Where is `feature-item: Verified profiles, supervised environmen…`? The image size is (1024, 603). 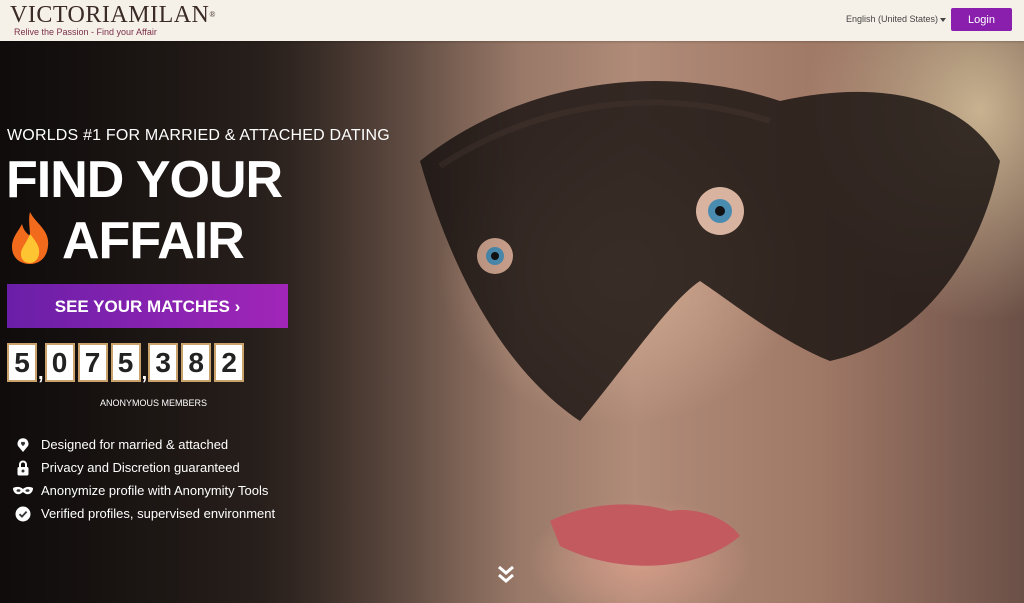
feature-item: Verified profiles, supervised environmen… is located at coordinates (143, 513).